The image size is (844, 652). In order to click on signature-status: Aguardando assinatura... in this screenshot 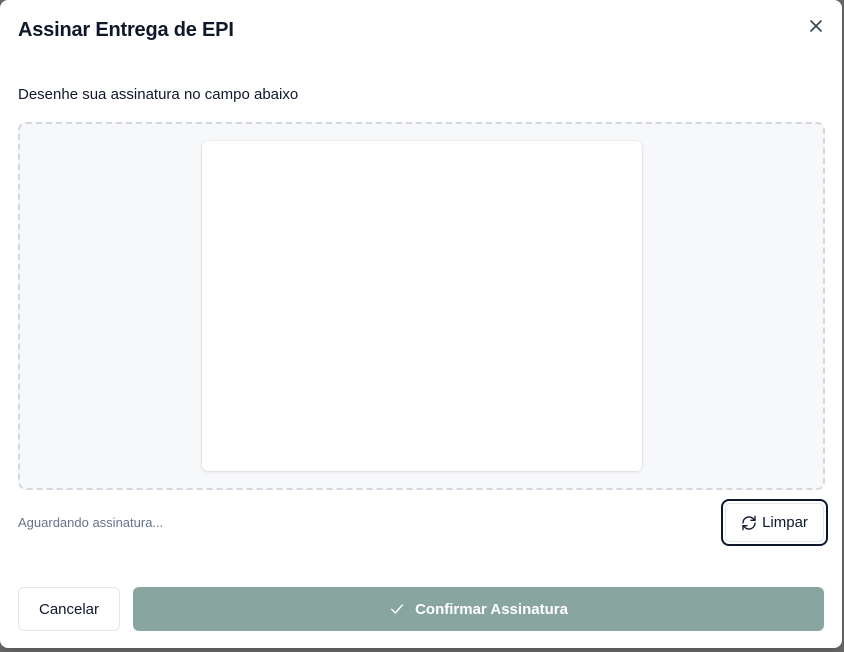, I will do `click(91, 522)`.